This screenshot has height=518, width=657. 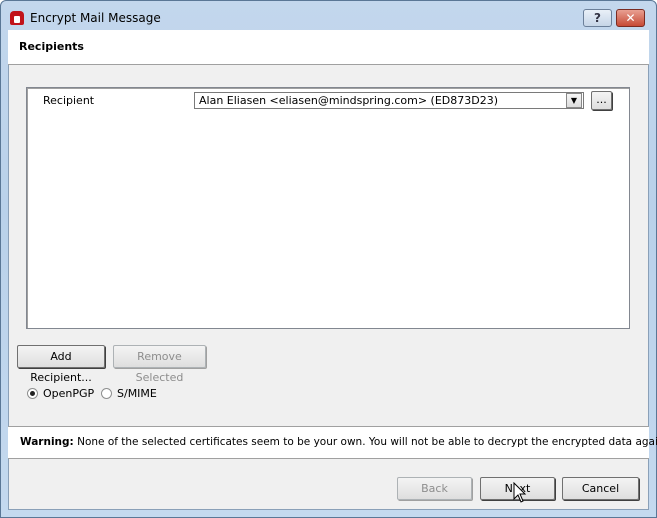 What do you see at coordinates (600, 488) in the screenshot?
I see `cancel-button: Cancel` at bounding box center [600, 488].